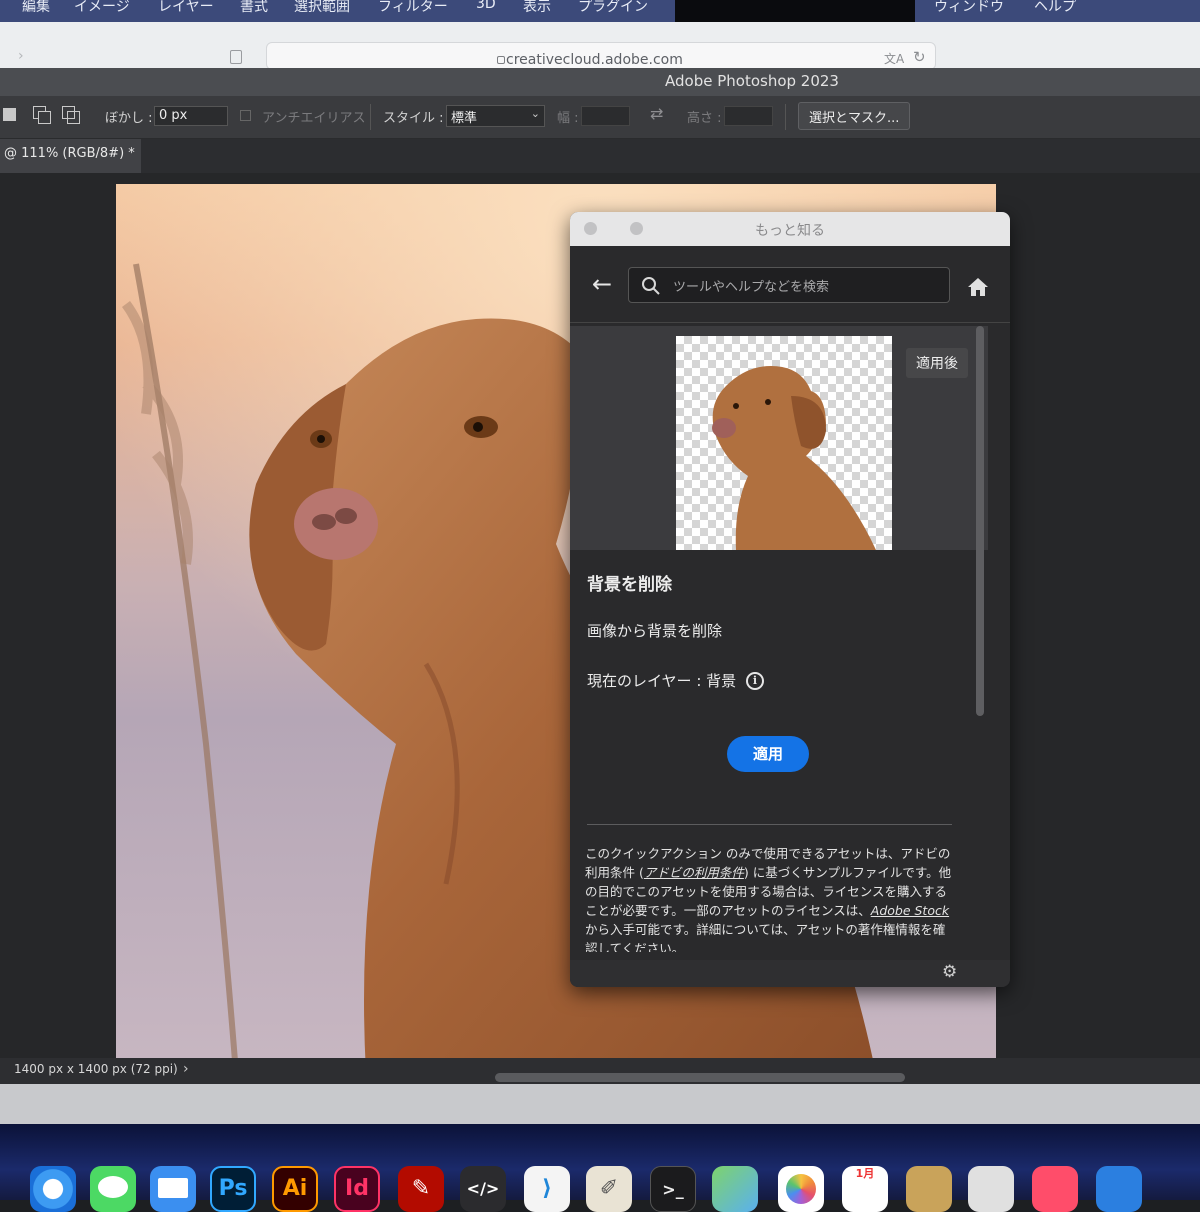  Describe the element at coordinates (102, 8) in the screenshot. I see `menu-image: イメージ` at that location.